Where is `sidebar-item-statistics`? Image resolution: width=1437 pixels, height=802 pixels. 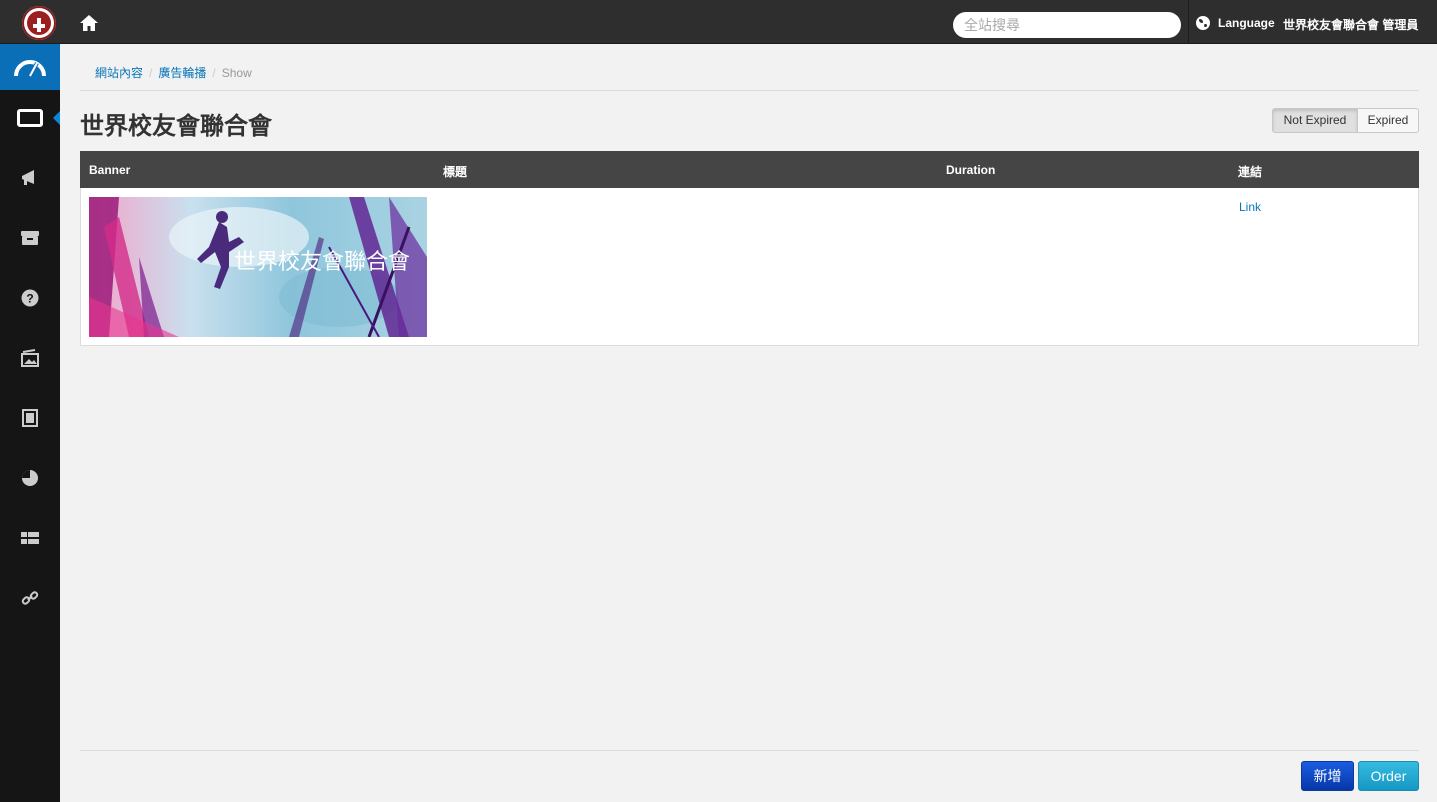 sidebar-item-statistics is located at coordinates (30, 479).